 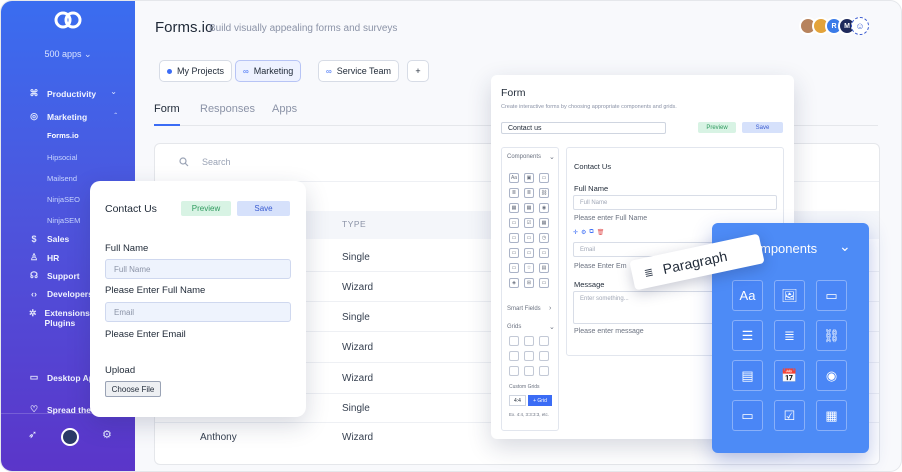 I want to click on sidebar-item-productivity: ⌘ Productivity, so click(x=63, y=93).